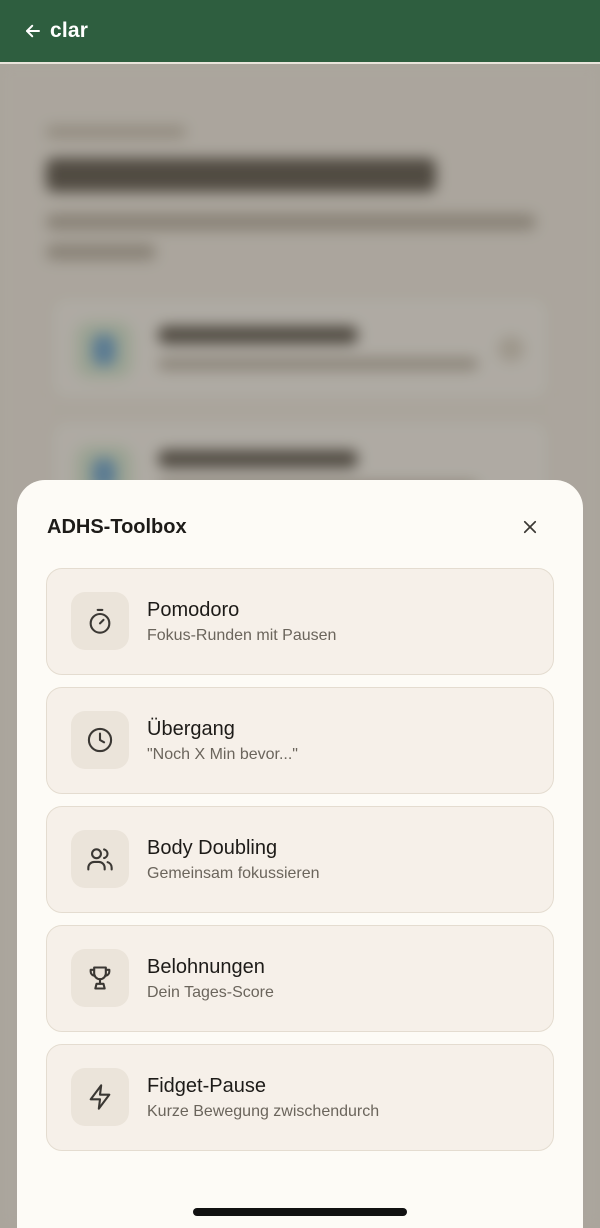 The width and height of the screenshot is (600, 1228). Describe the element at coordinates (300, 524) in the screenshot. I see `sheet-header: ADHS-Toolbox` at that location.